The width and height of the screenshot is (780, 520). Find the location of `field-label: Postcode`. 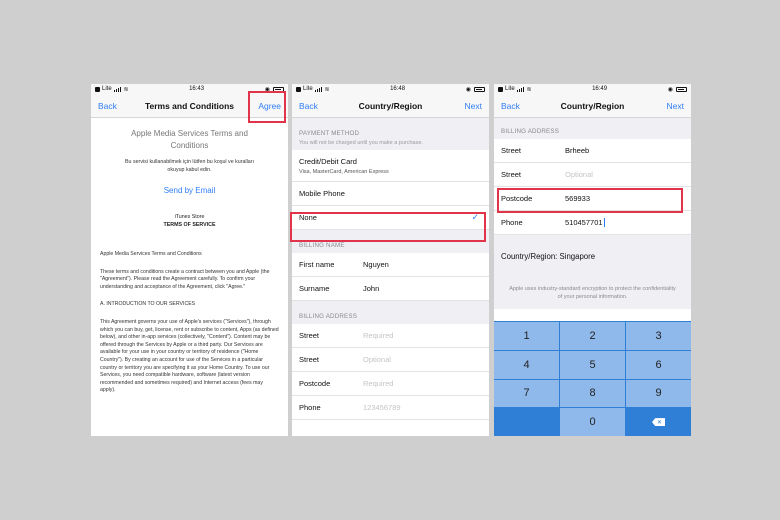

field-label: Postcode is located at coordinates (315, 383).